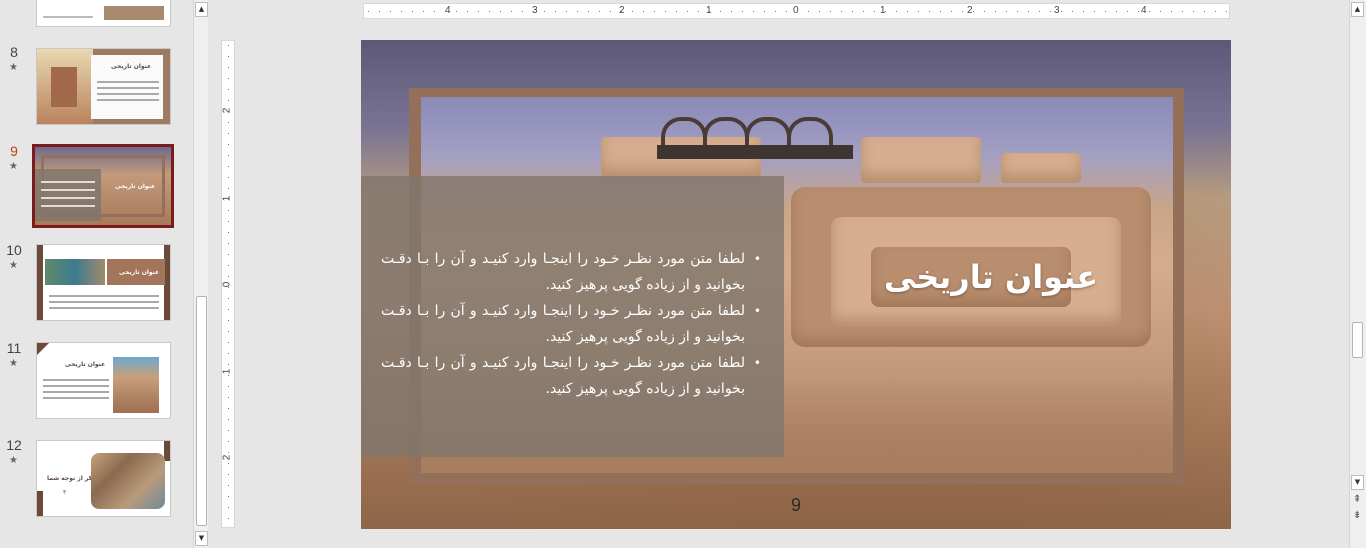 This screenshot has width=1366, height=548. Describe the element at coordinates (1357, 499) in the screenshot. I see `previous-slide-icon: ⇞` at that location.